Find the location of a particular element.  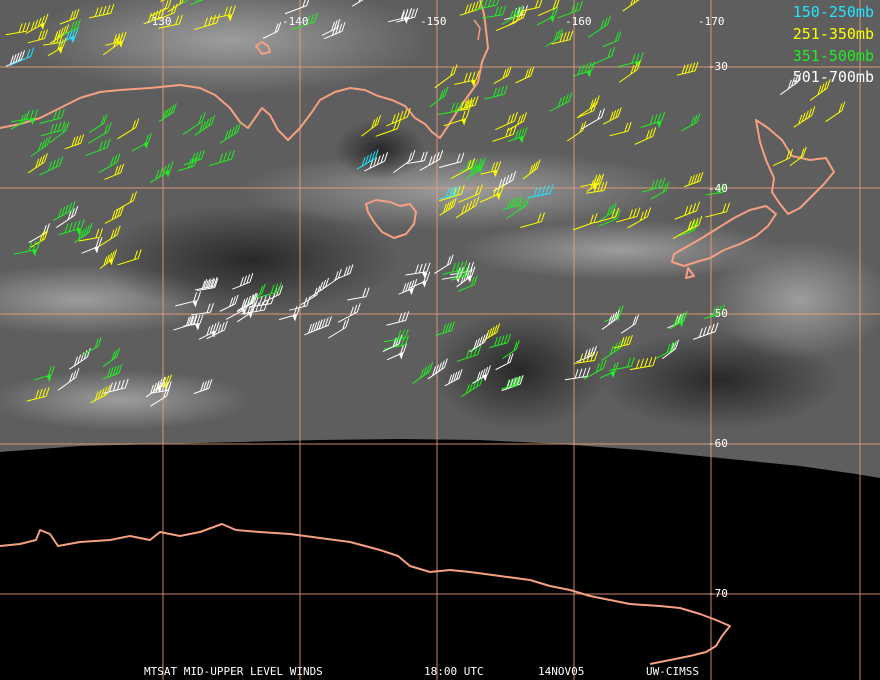

lon-label-160: -160 is located at coordinates (578, 21).